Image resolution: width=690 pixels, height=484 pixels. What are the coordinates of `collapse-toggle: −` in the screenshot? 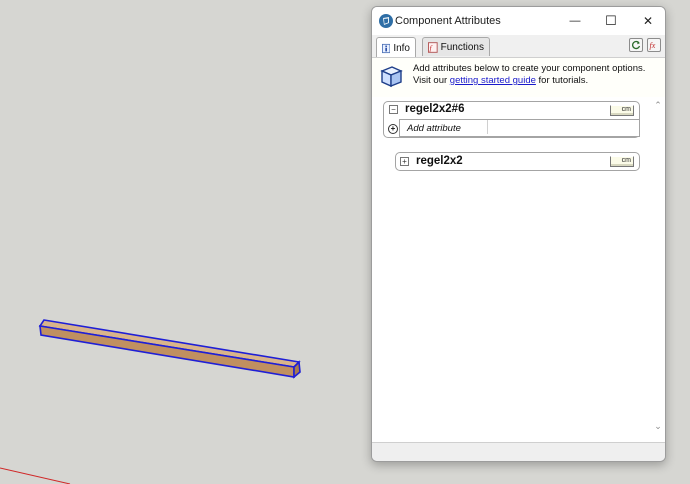 It's located at (393, 109).